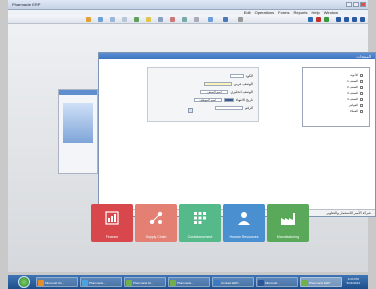 The image size is (376, 289). Describe the element at coordinates (136, 19) in the screenshot. I see `refresh-icon` at that location.